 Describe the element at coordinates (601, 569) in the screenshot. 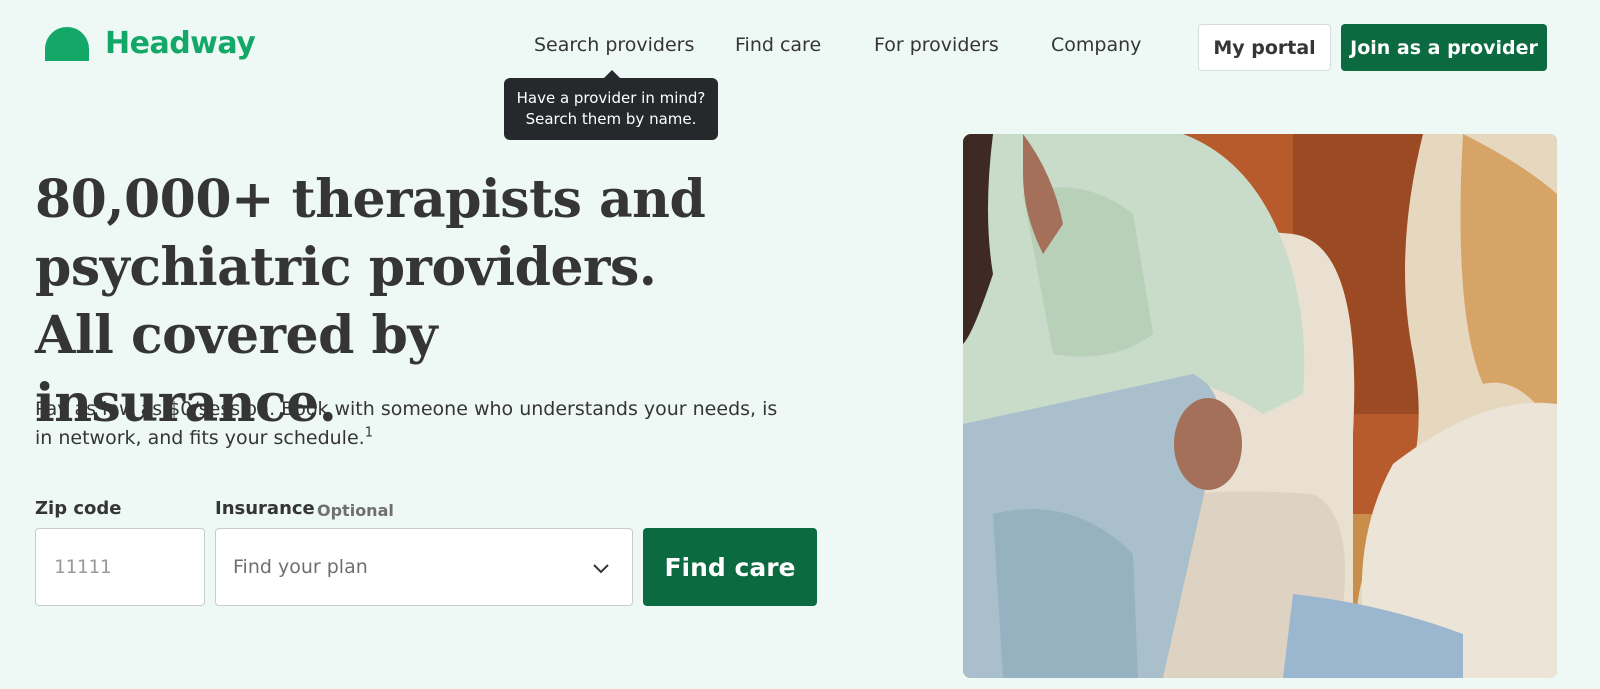

I see `chevron-down-icon` at that location.